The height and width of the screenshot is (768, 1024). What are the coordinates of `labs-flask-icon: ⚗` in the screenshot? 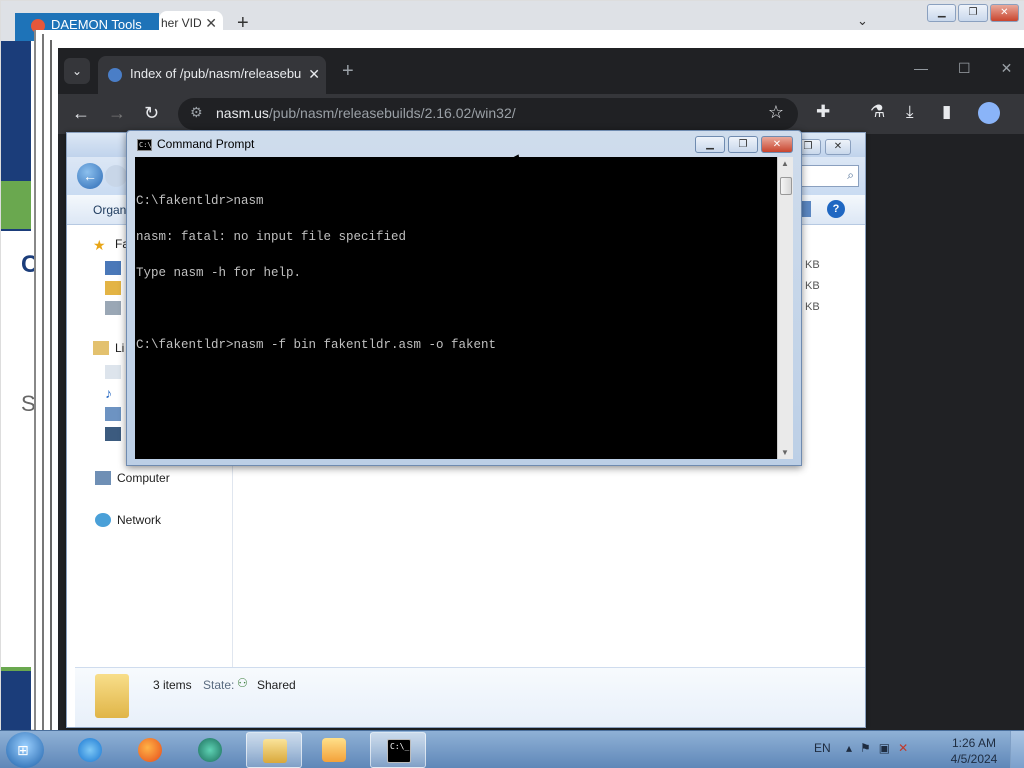 It's located at (877, 112).